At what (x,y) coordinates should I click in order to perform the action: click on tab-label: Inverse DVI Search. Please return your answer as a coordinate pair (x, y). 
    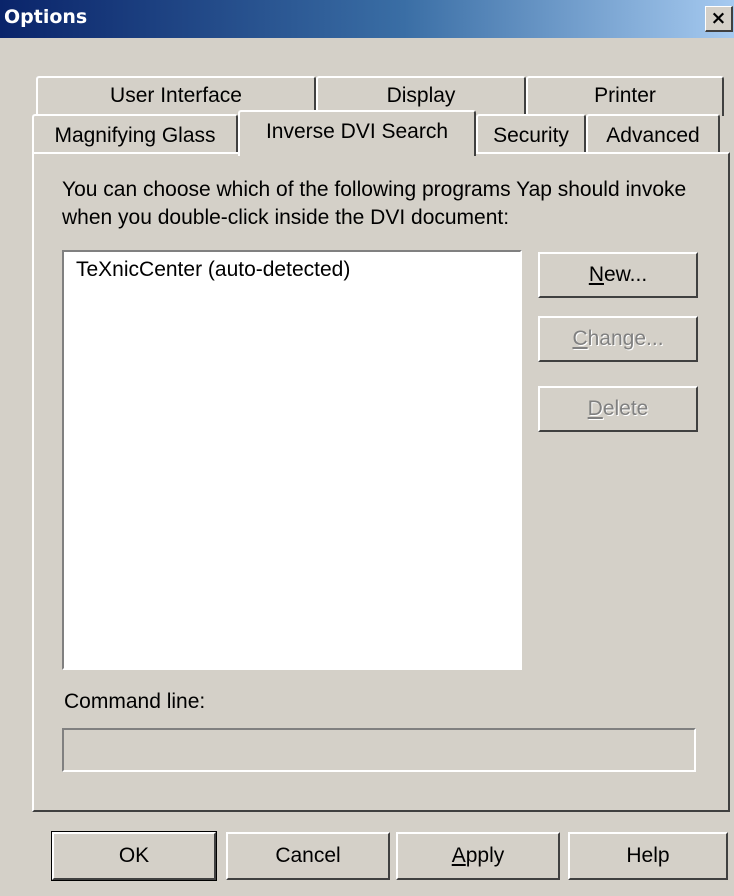
    Looking at the image, I should click on (357, 131).